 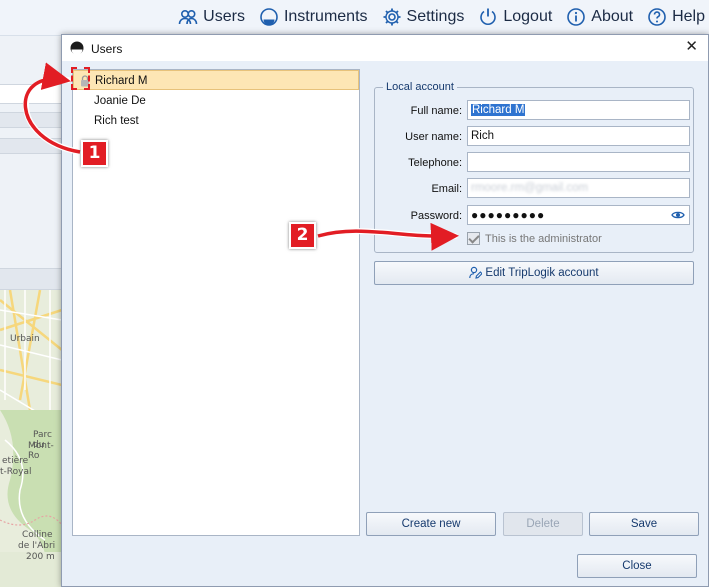 I want to click on email-value: rmoore.rm@gmail.com, so click(x=530, y=188).